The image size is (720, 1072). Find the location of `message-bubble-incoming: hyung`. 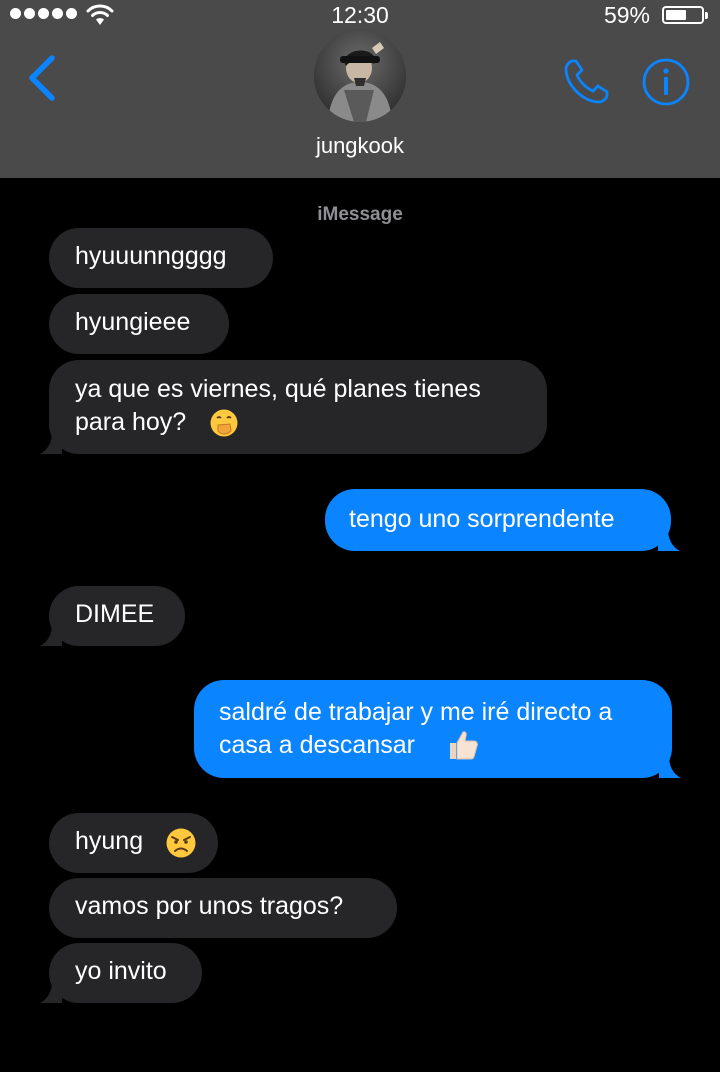

message-bubble-incoming: hyung is located at coordinates (133, 843).